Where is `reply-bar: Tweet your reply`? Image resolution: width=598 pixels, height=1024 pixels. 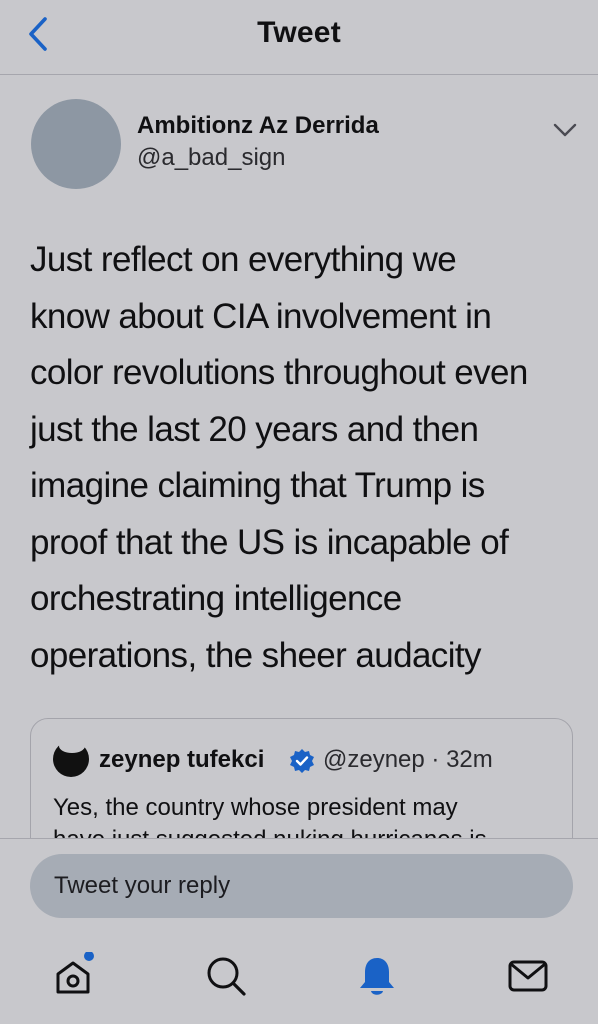 reply-bar: Tweet your reply is located at coordinates (299, 884).